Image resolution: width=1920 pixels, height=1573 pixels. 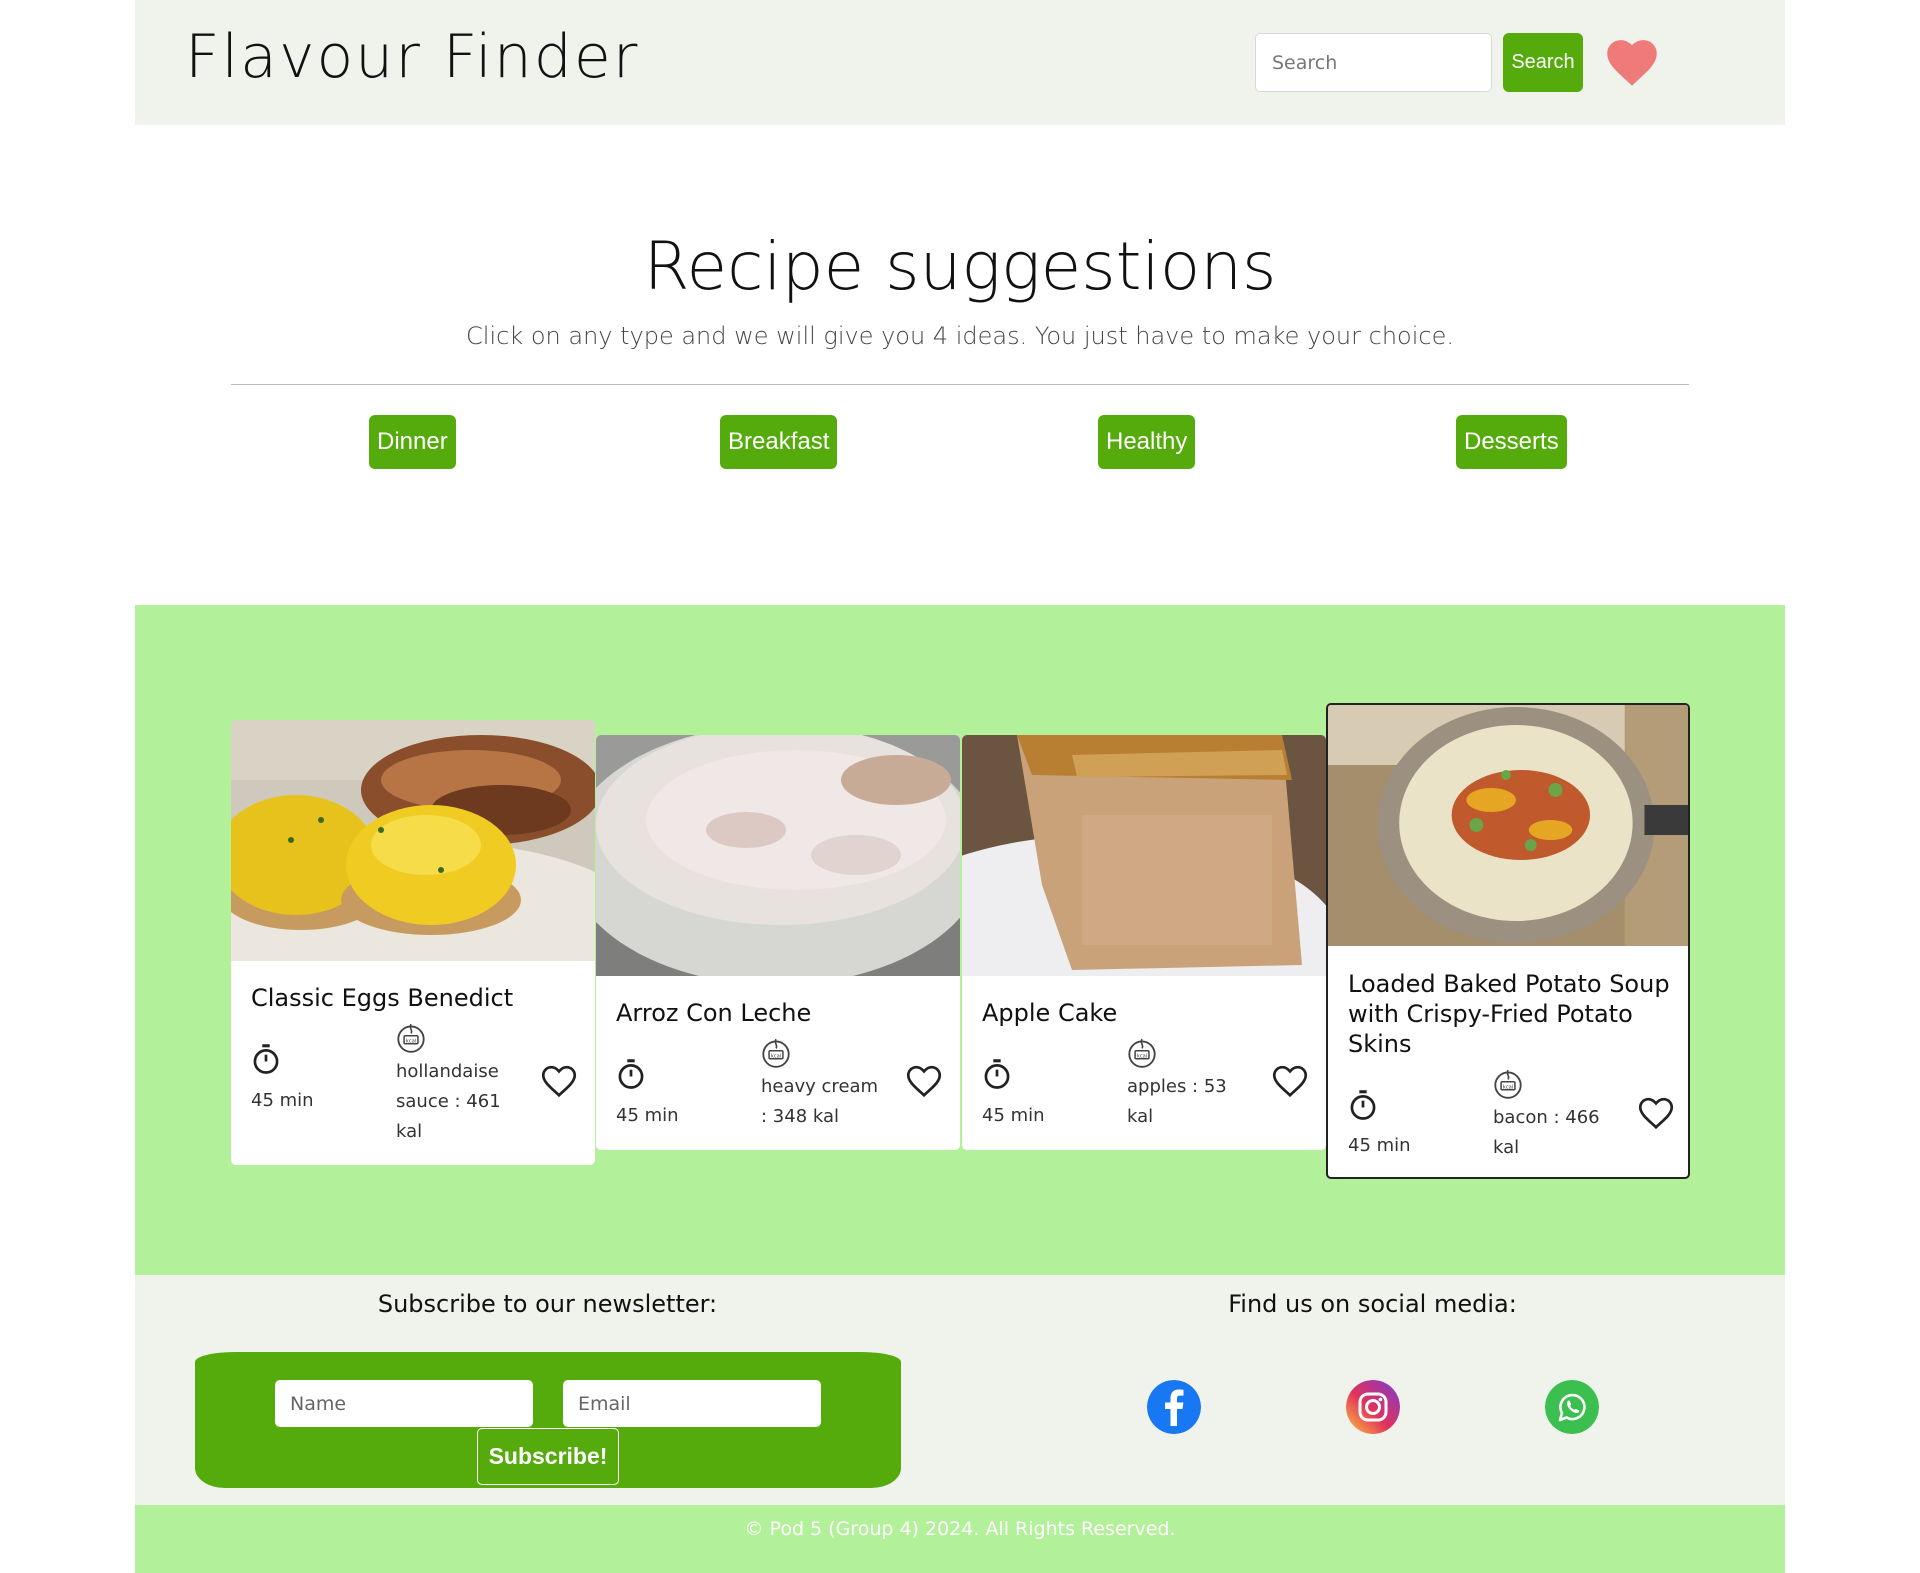 What do you see at coordinates (413, 840) in the screenshot?
I see `eggs-benedict-photo` at bounding box center [413, 840].